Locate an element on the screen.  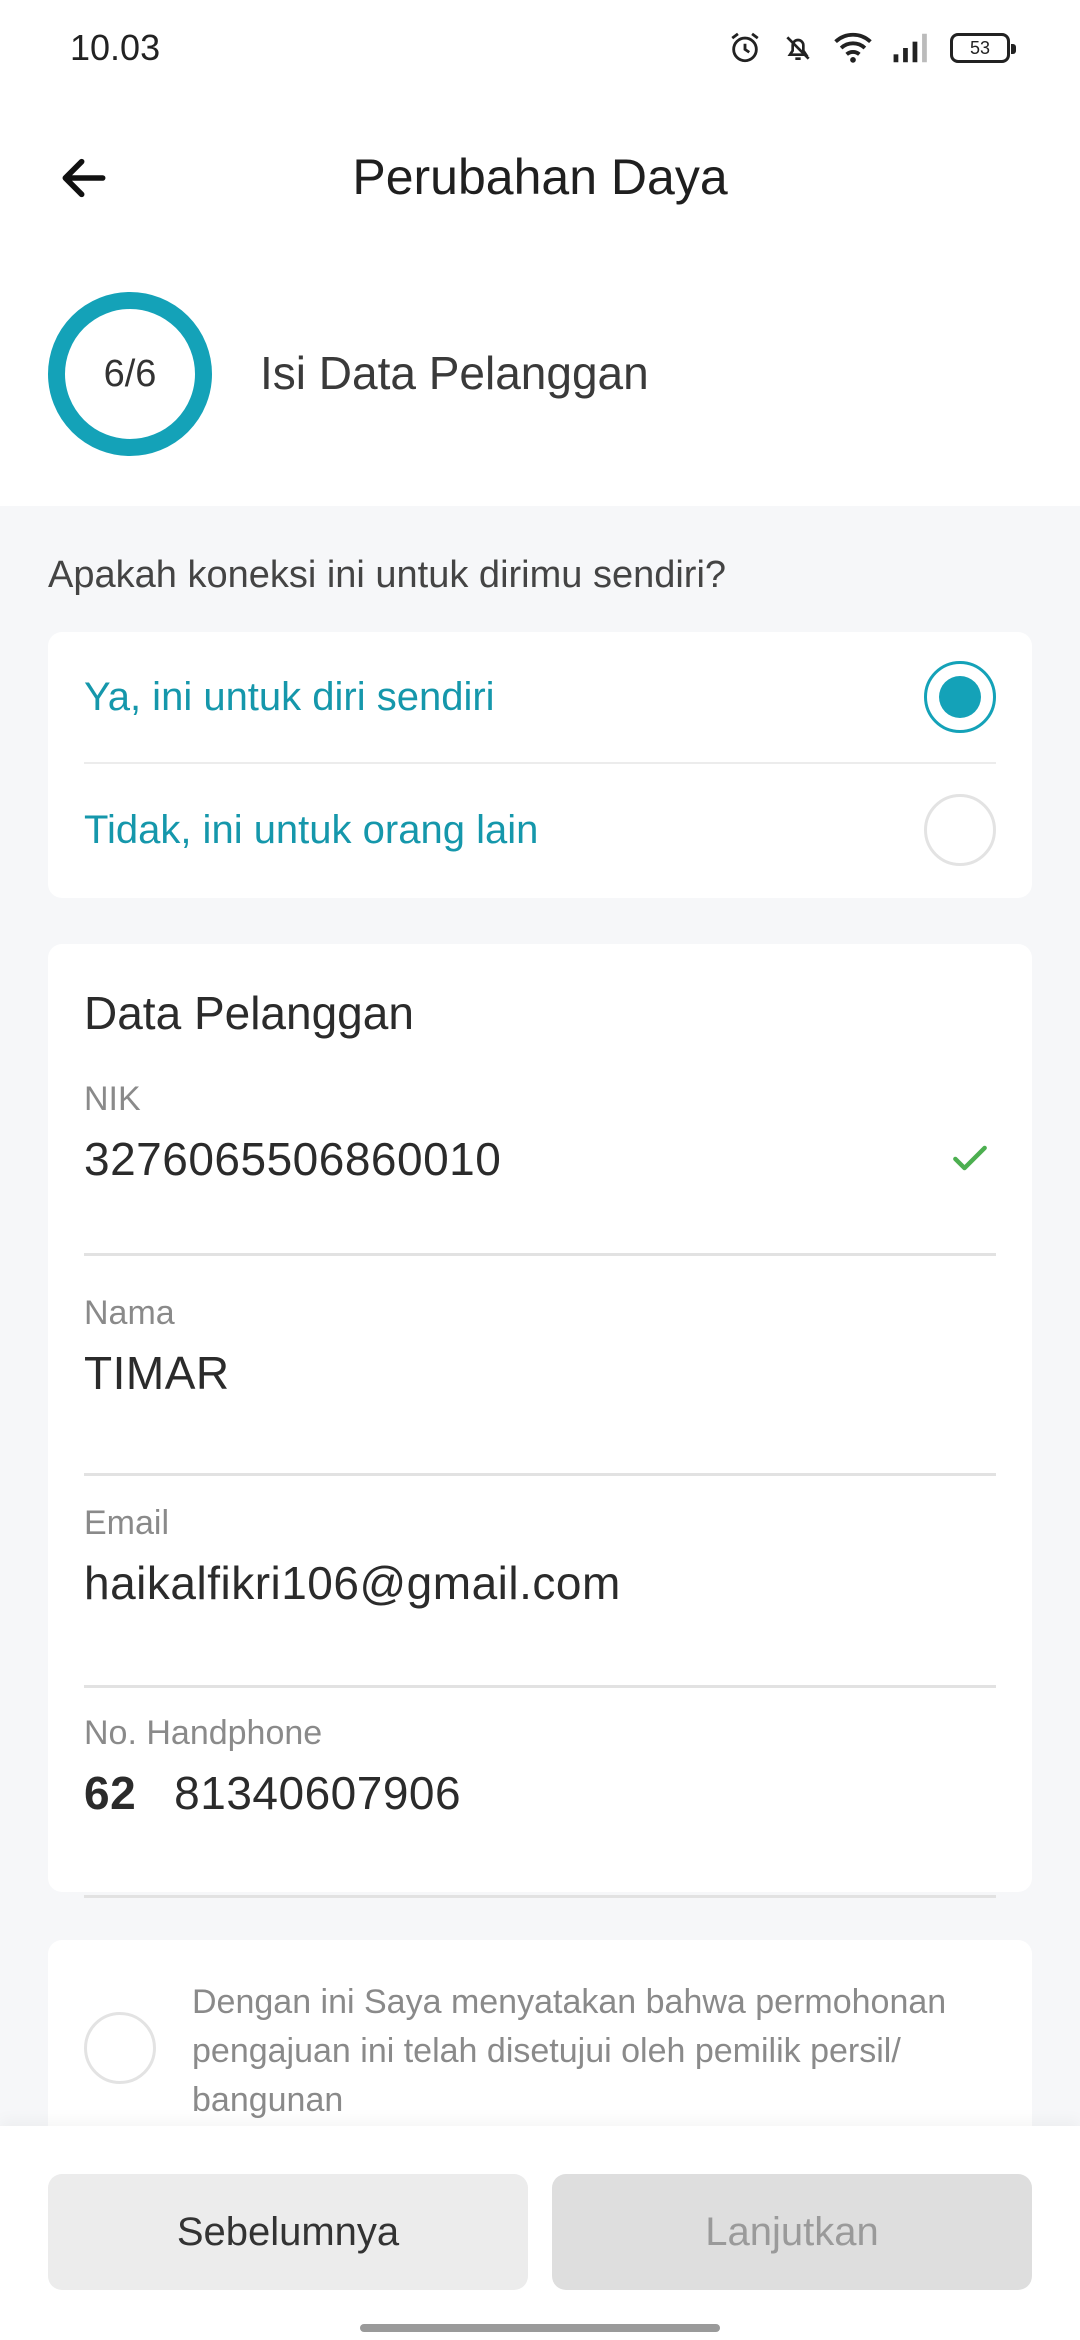
check-icon is located at coordinates (970, 1158).